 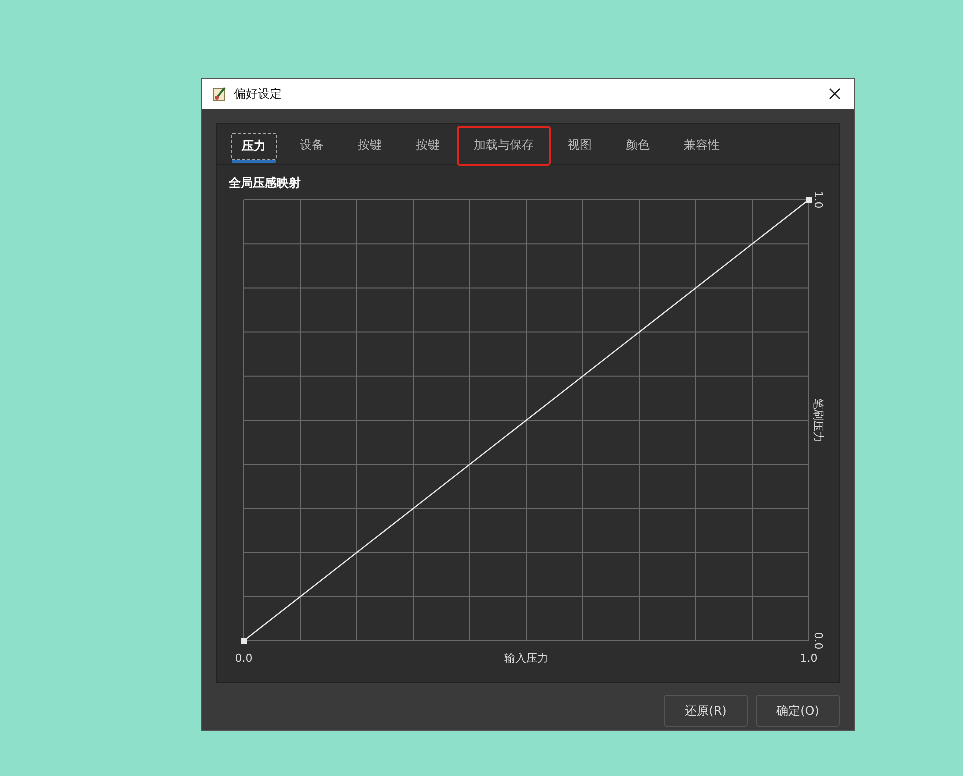 I want to click on tab: 加载与保存, so click(x=504, y=146).